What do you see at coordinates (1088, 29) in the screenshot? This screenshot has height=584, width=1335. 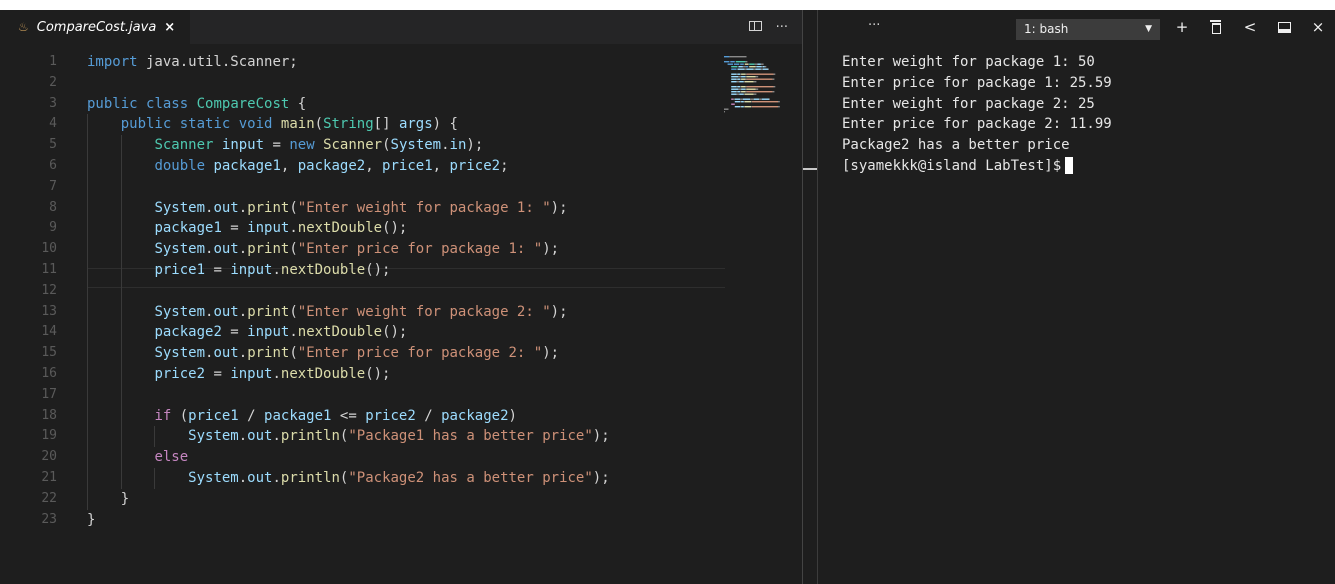 I see `terminal-selector: 1: bash ▼` at bounding box center [1088, 29].